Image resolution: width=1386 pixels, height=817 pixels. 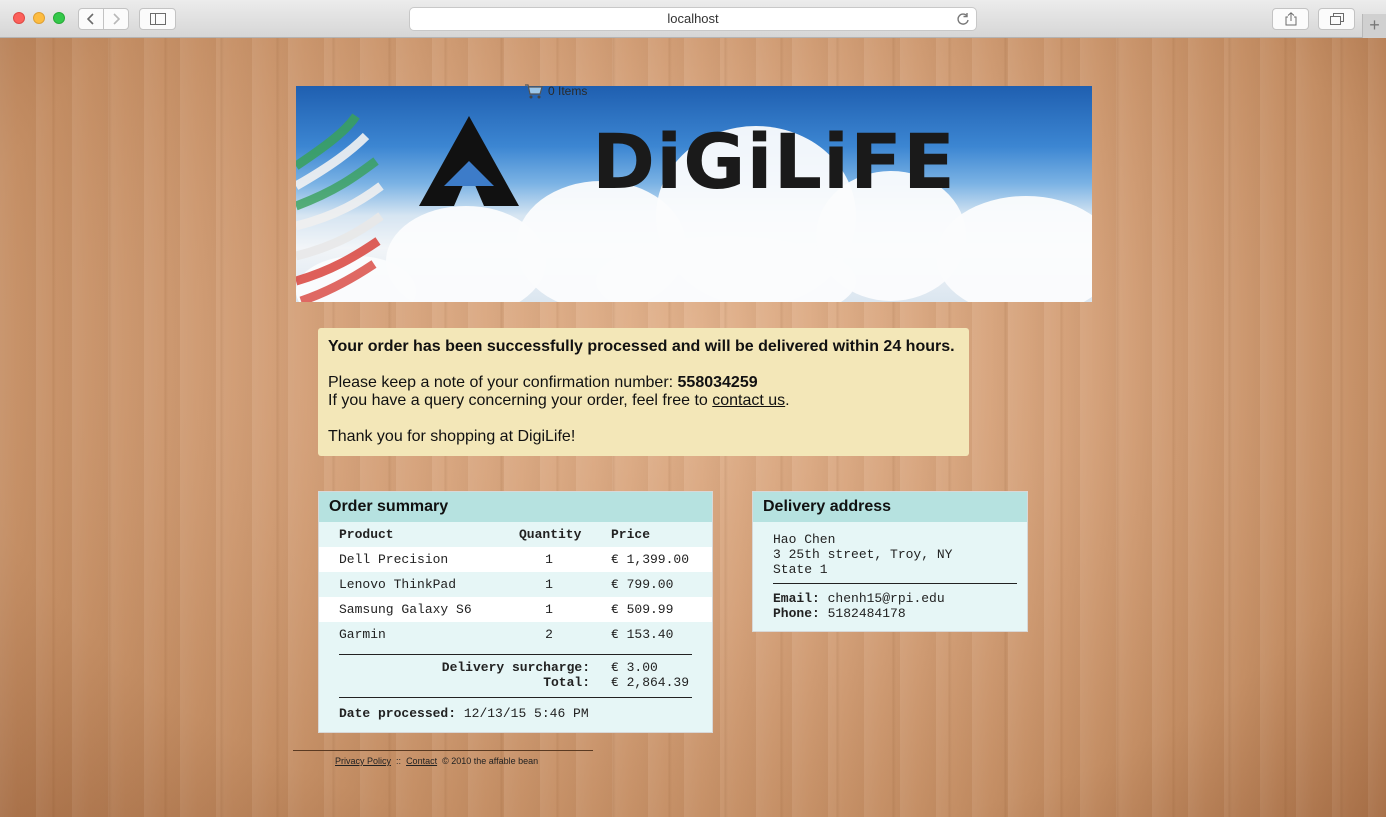 I want to click on item-product: Garmin, so click(x=362, y=634).